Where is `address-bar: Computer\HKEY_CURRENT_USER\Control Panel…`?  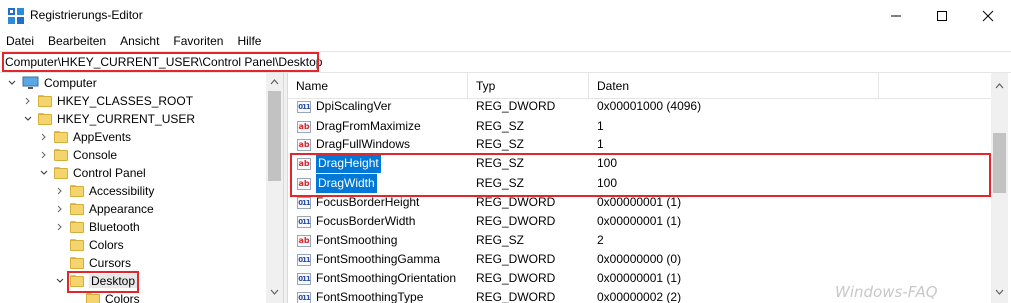
address-bar: Computer\HKEY_CURRENT_USER\Control Panel… is located at coordinates (505, 62).